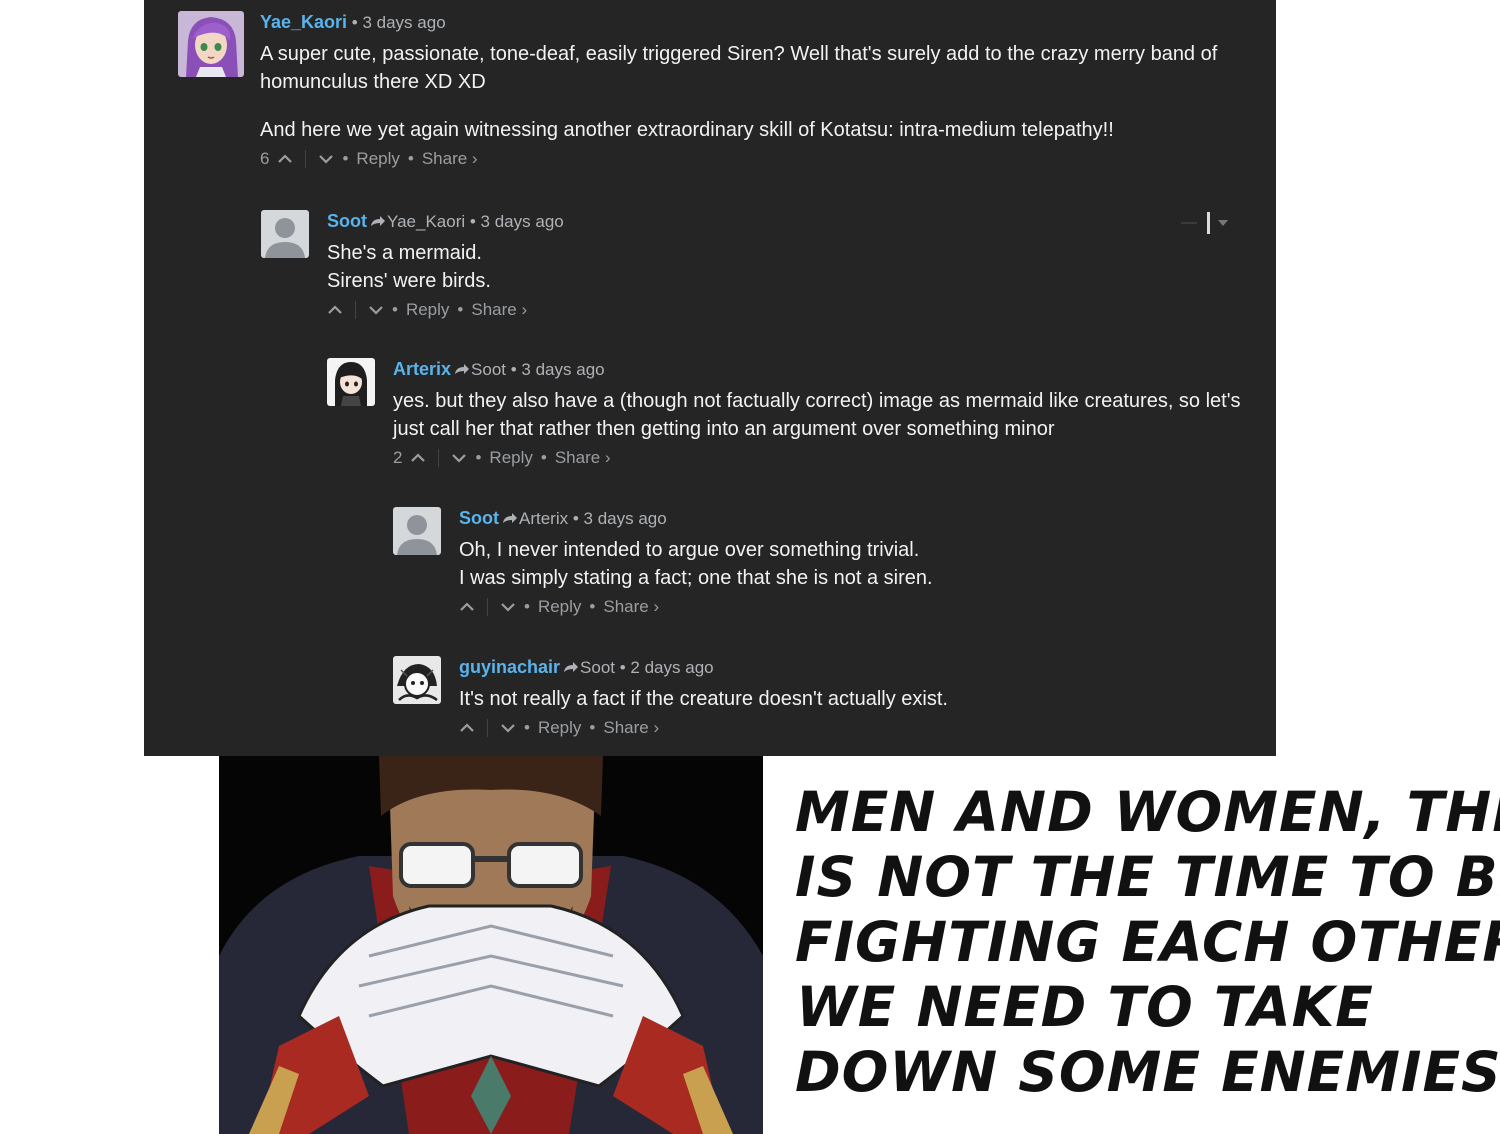  Describe the element at coordinates (849, 667) in the screenshot. I see `comment-header: guyinachair Soot • 2 days ago` at that location.